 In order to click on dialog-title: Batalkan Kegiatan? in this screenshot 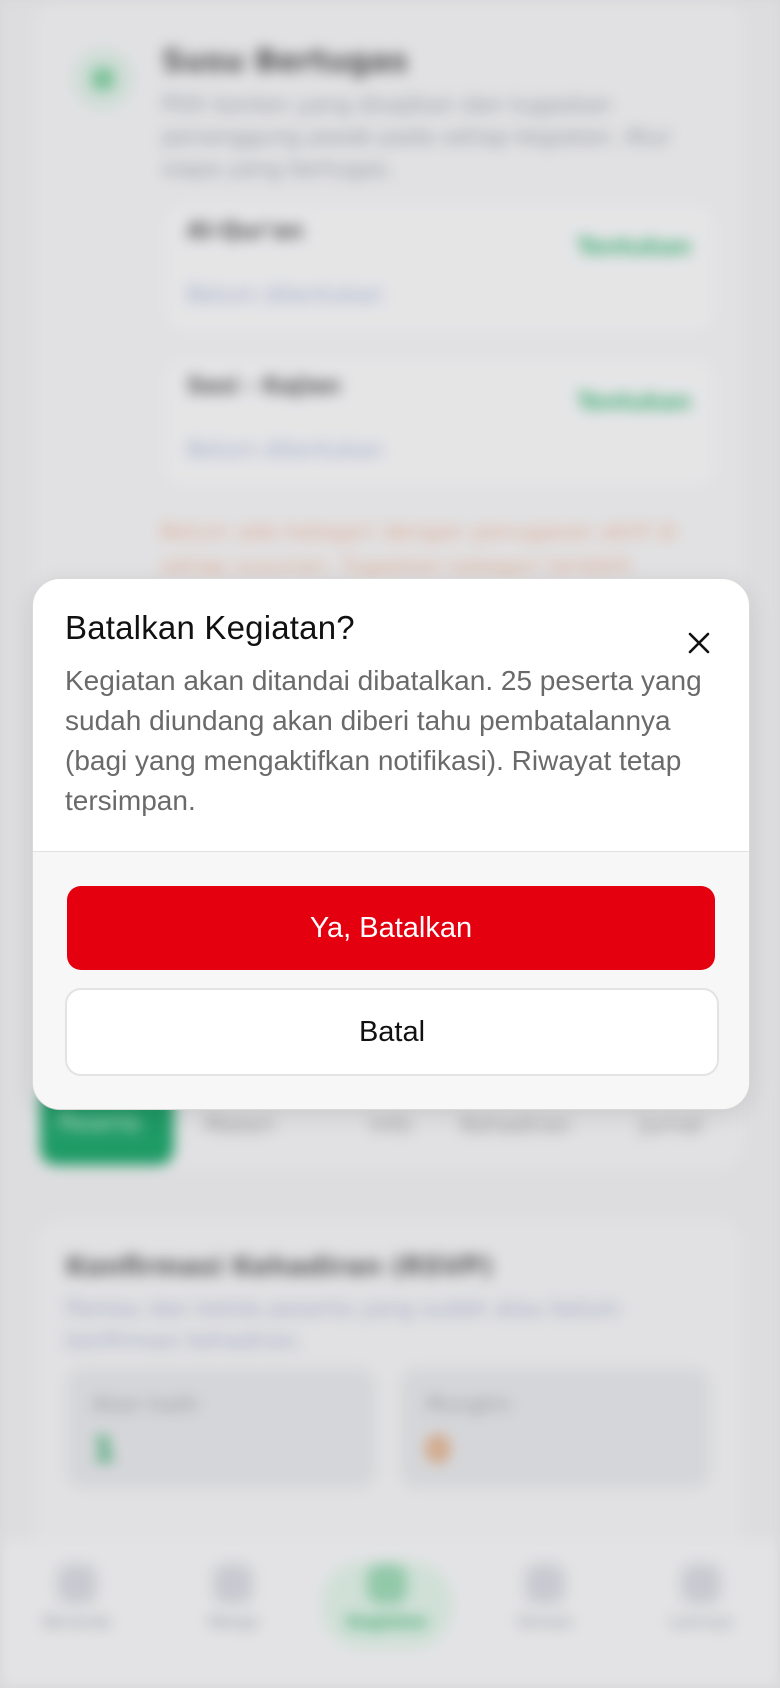, I will do `click(210, 627)`.